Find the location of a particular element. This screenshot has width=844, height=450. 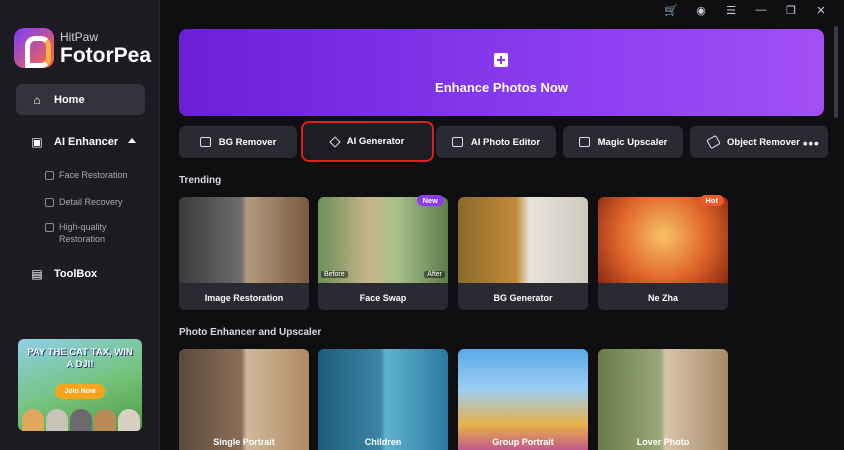

card-single-portrait: Single Portrait is located at coordinates (244, 399).